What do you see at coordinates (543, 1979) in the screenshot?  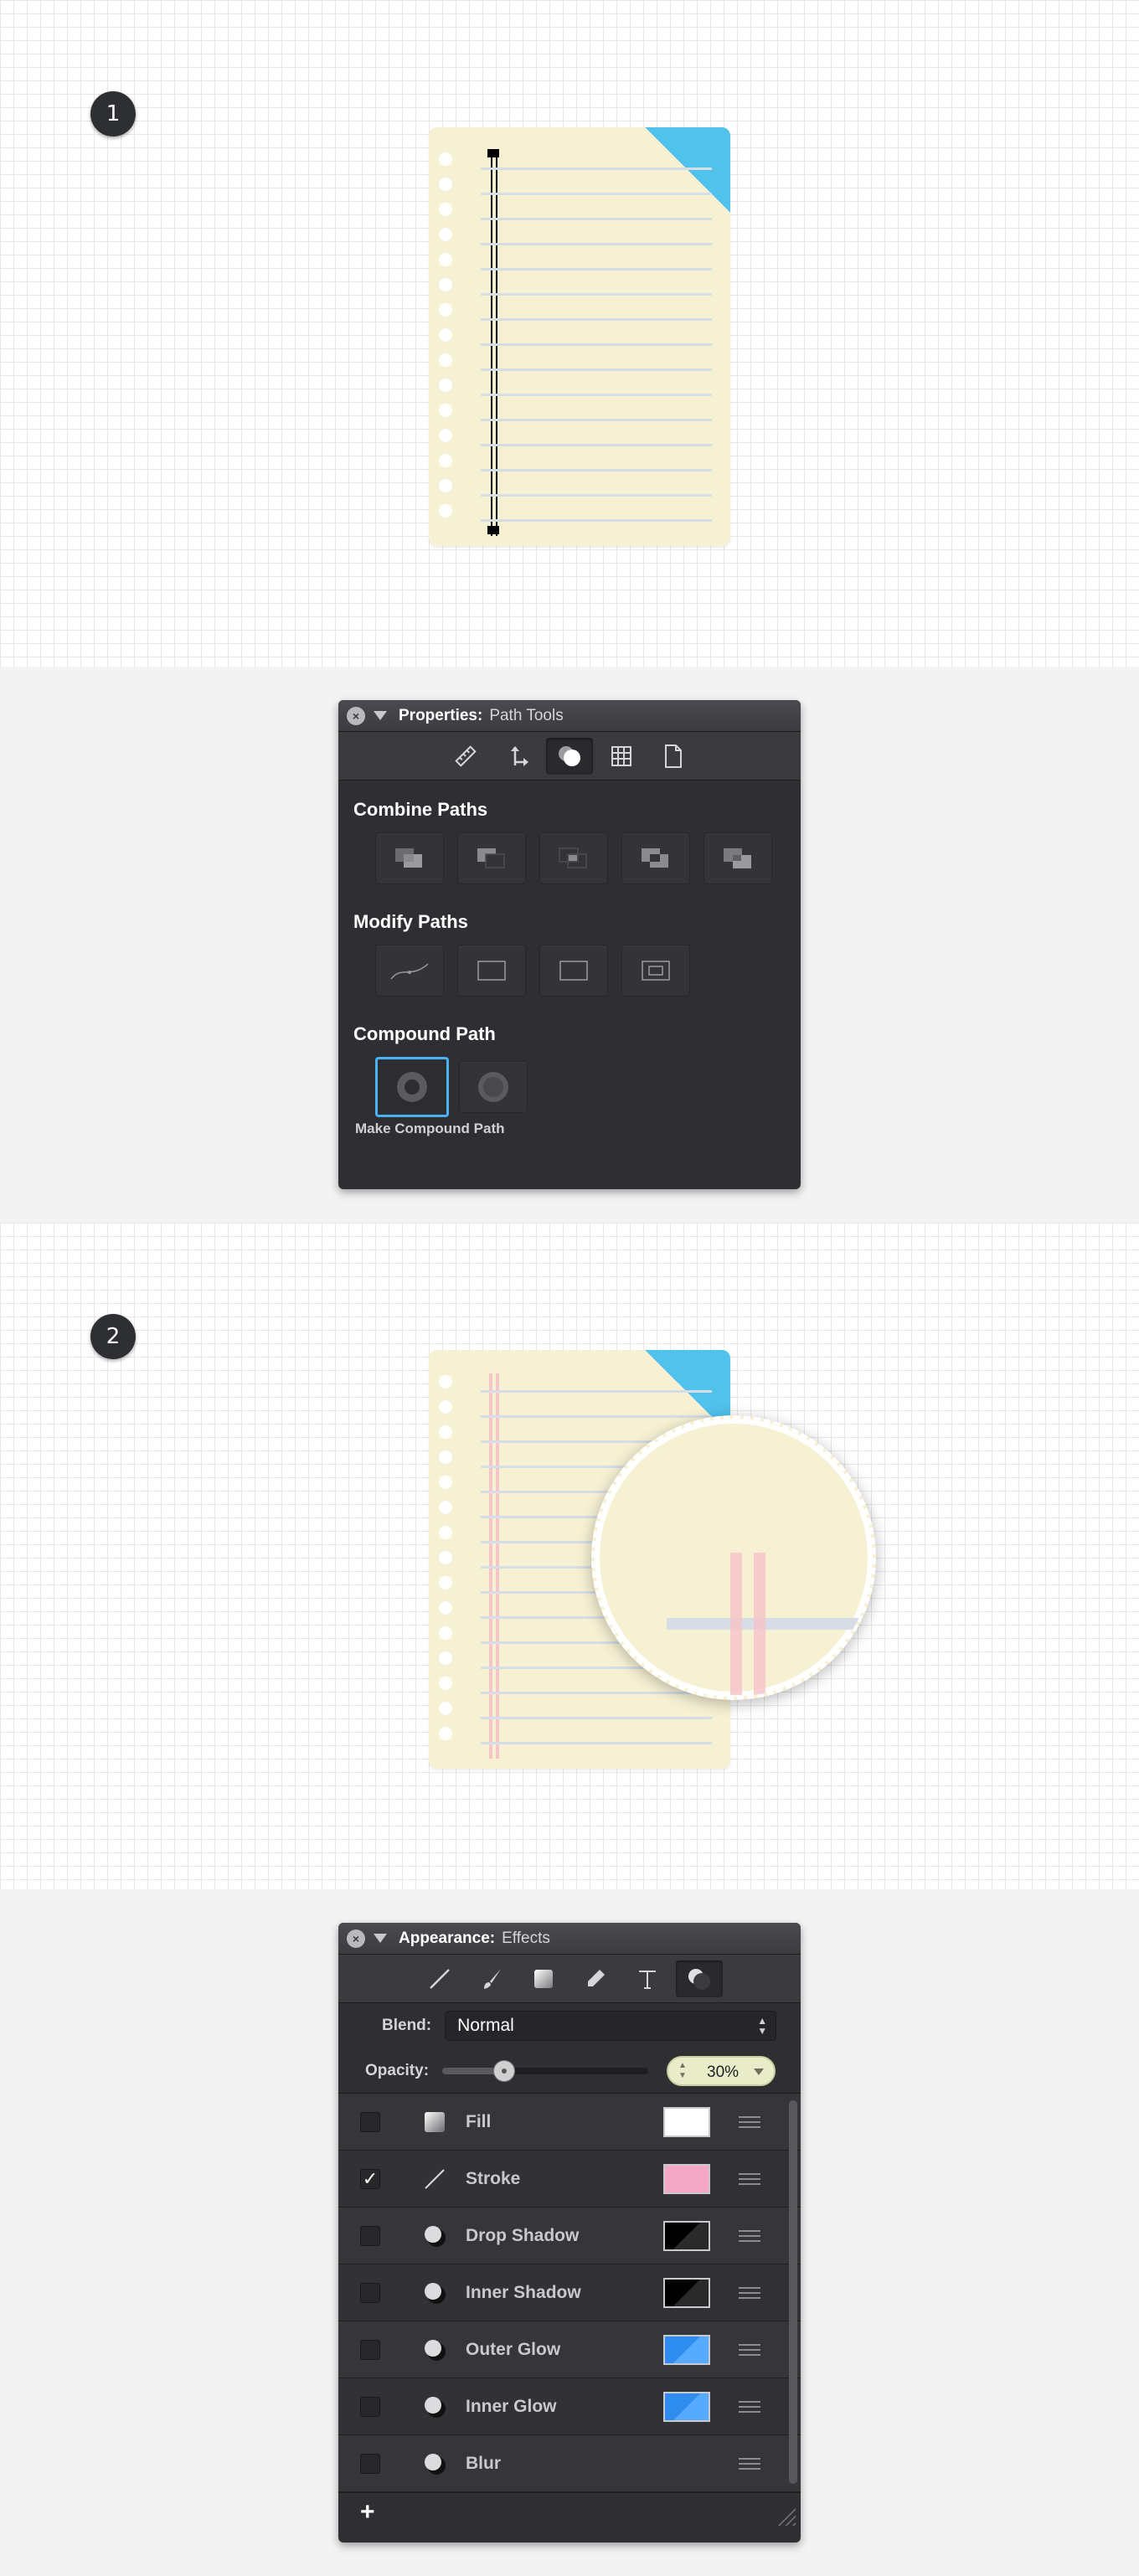 I see `fill-icon` at bounding box center [543, 1979].